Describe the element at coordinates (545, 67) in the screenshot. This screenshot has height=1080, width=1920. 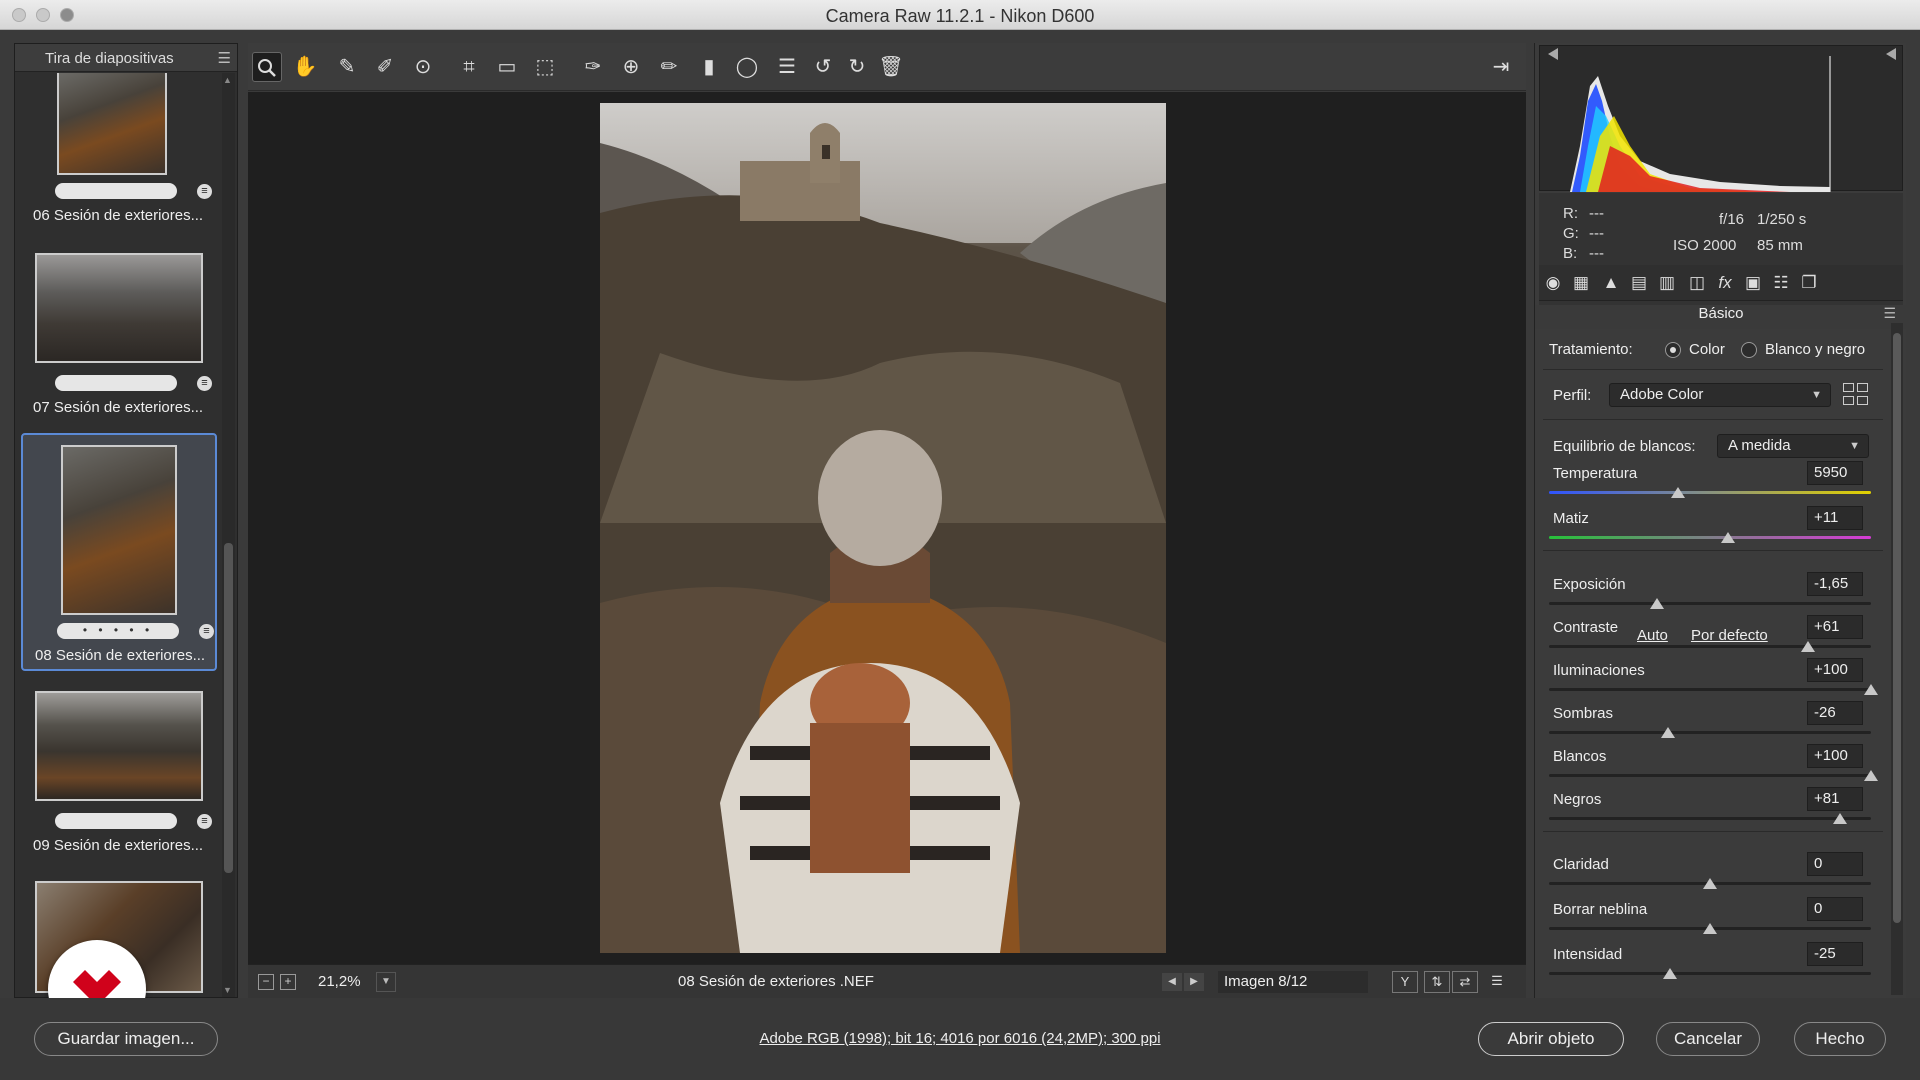
I see `transform-tool-icon: ⬚` at that location.